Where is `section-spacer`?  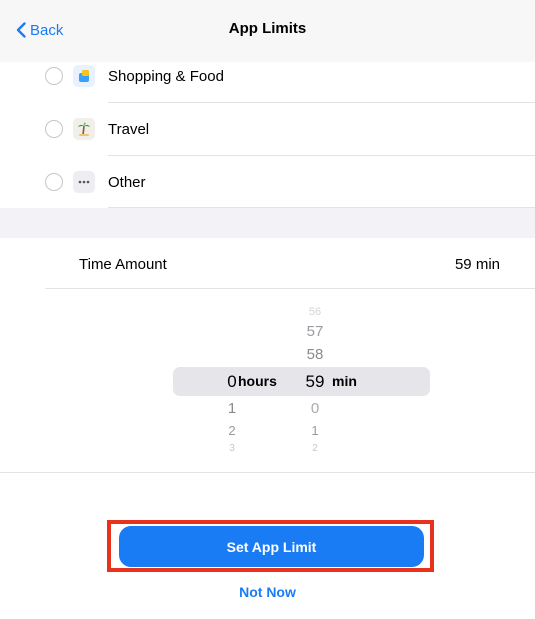
section-spacer is located at coordinates (267, 223).